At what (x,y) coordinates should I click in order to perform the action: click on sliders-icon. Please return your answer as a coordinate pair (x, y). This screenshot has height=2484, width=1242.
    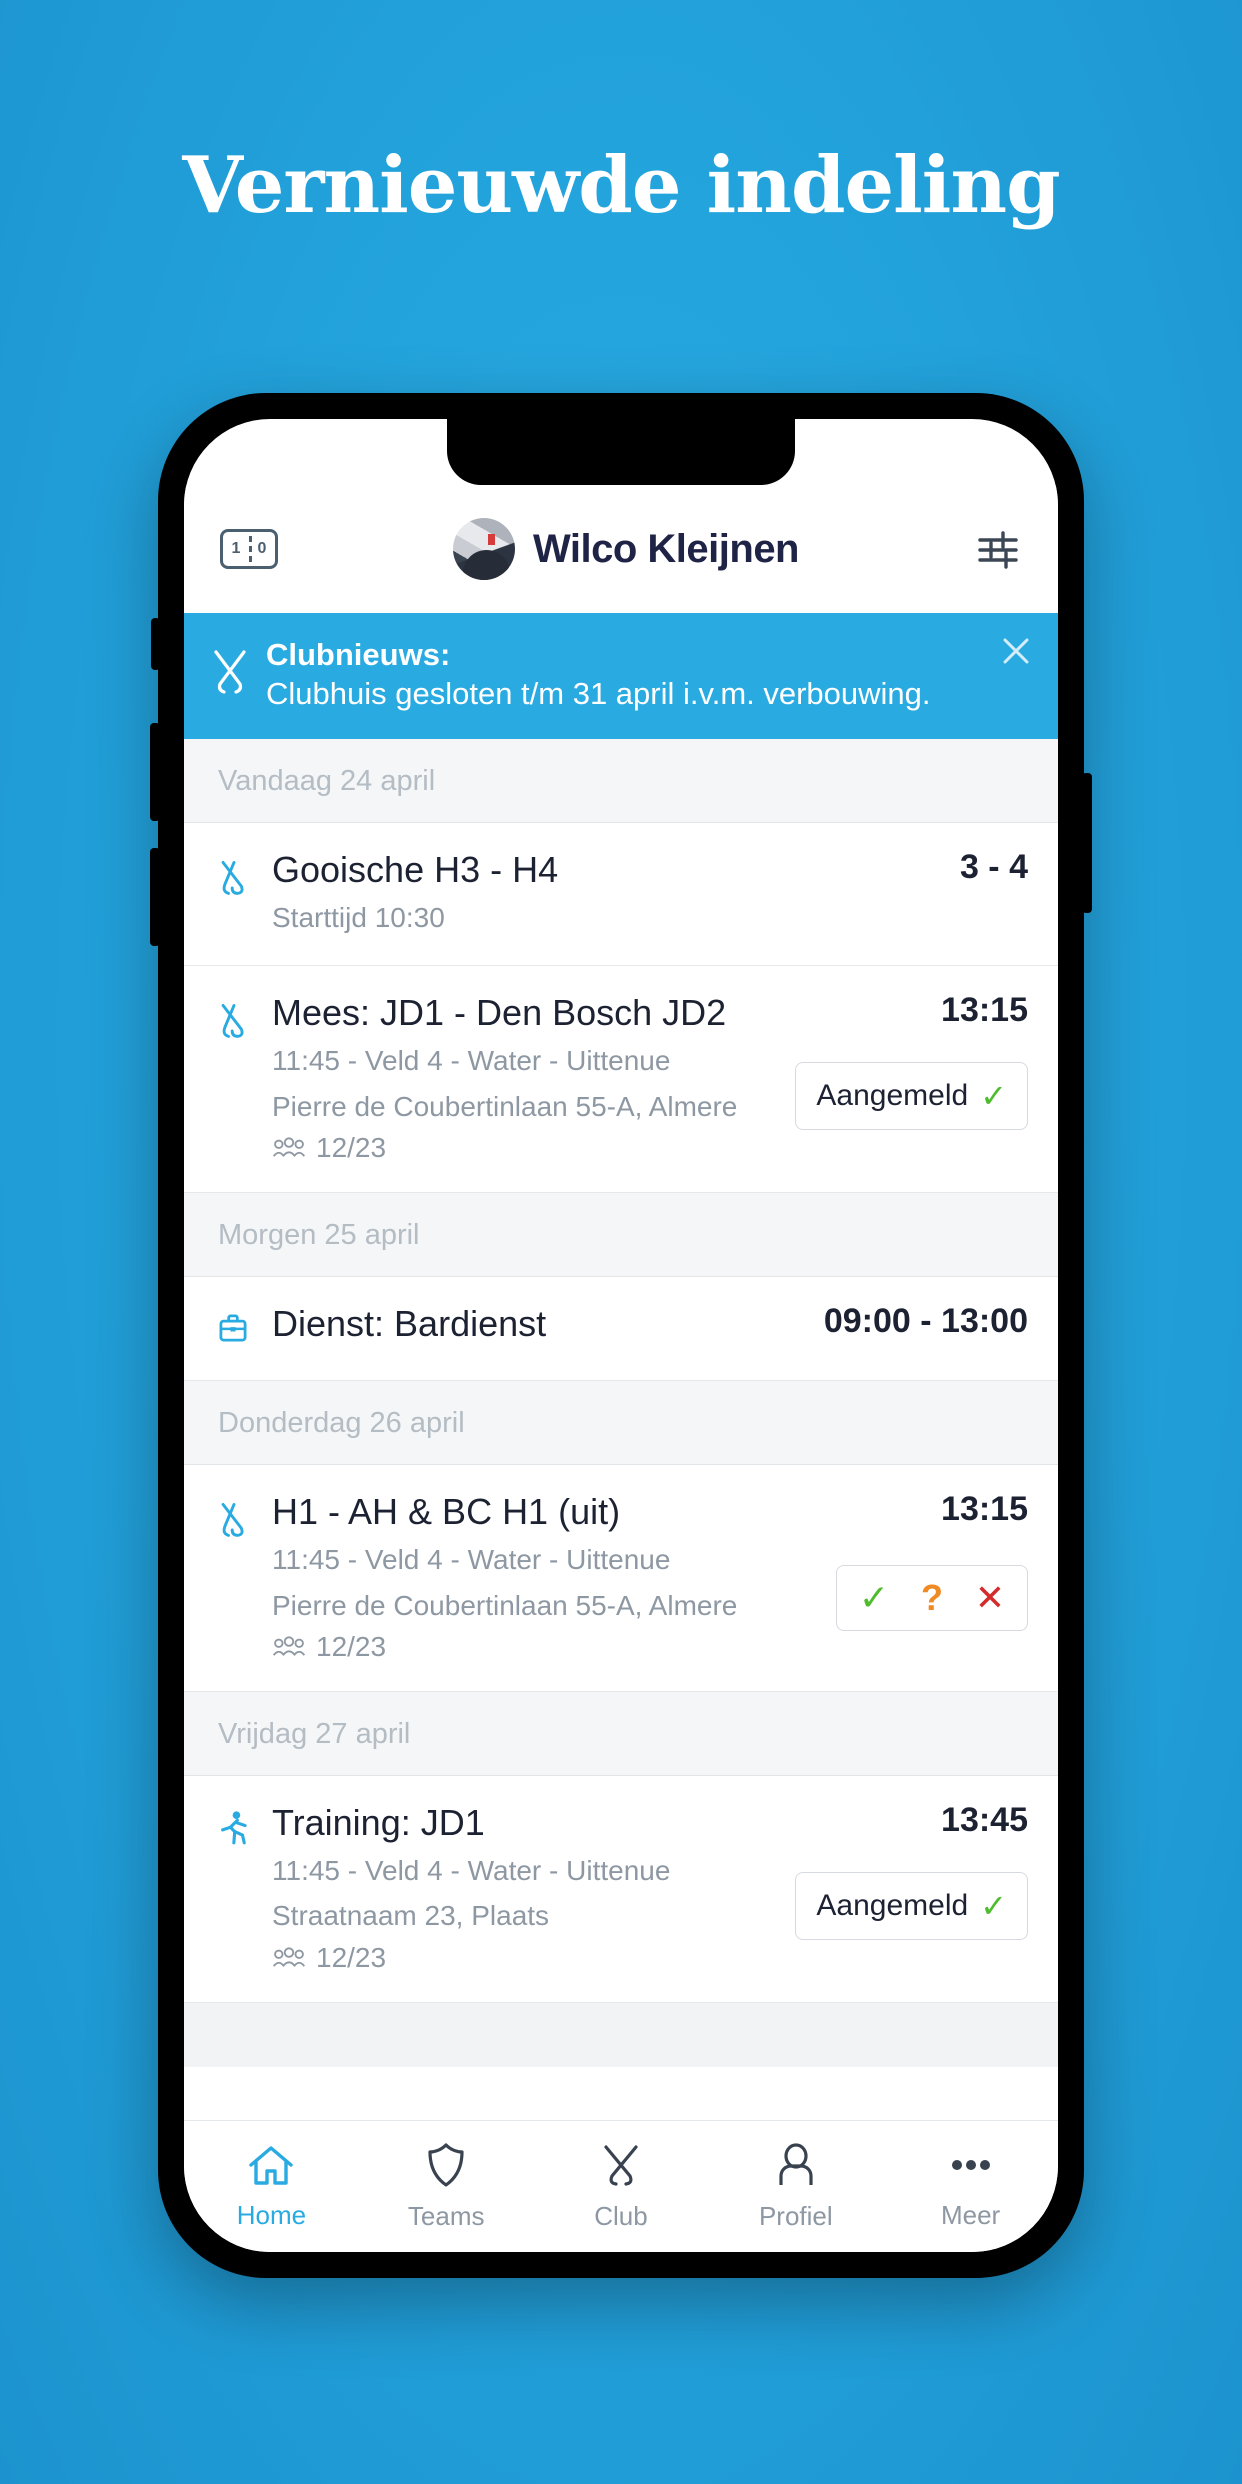
    Looking at the image, I should click on (998, 549).